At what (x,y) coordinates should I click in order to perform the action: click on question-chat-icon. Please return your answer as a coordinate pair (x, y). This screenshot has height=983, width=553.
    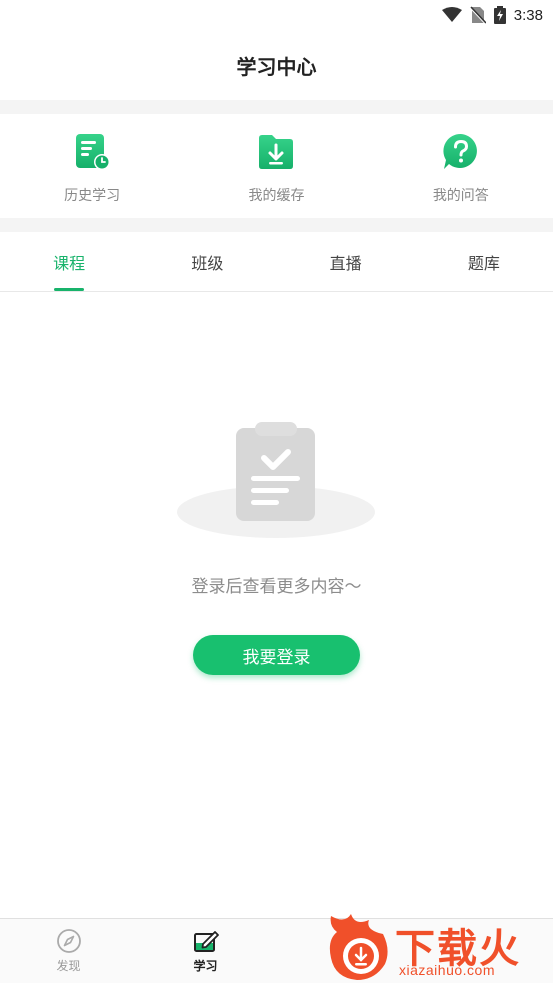
    Looking at the image, I should click on (461, 152).